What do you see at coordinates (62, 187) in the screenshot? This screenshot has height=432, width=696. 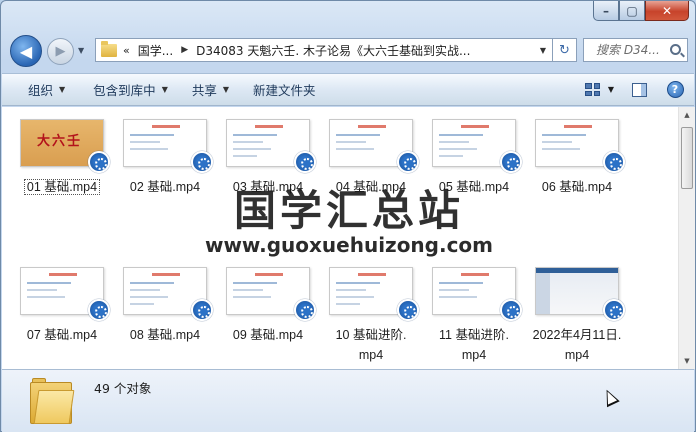 I see `file-name: 01 基础.mp4` at bounding box center [62, 187].